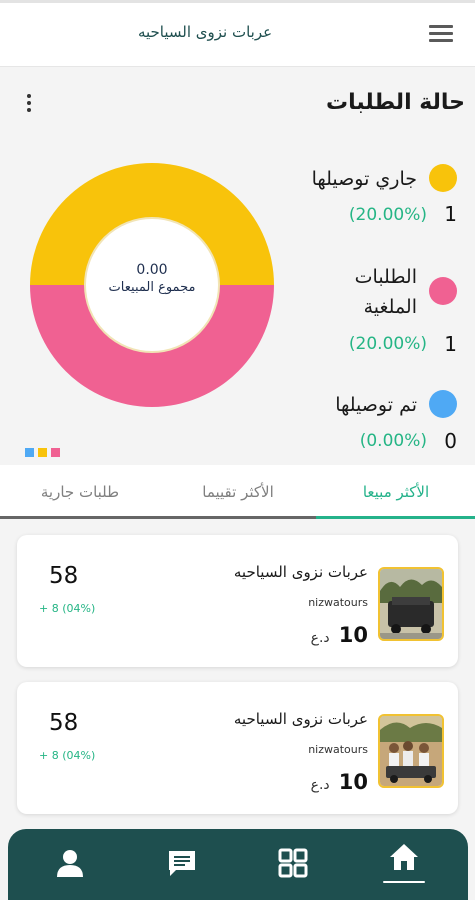 The height and width of the screenshot is (900, 475). What do you see at coordinates (55, 452) in the screenshot?
I see `indicator-dot-pink` at bounding box center [55, 452].